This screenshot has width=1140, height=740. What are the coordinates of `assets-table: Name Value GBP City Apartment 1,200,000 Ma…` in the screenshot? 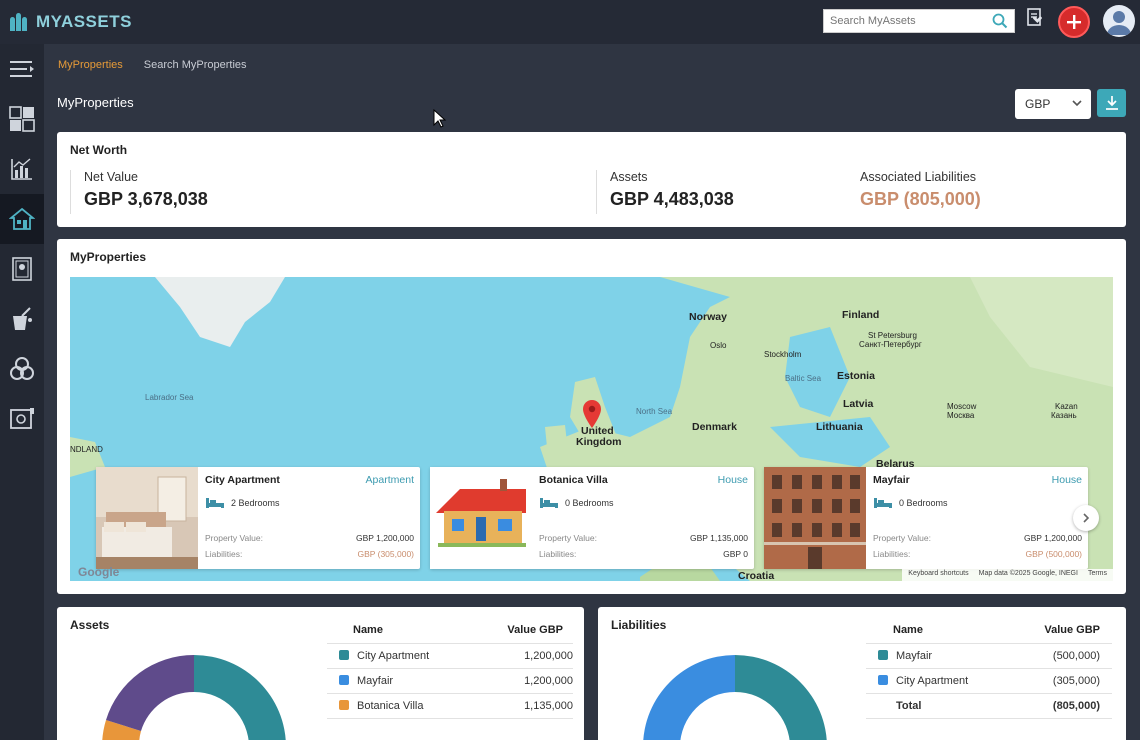 It's located at (450, 668).